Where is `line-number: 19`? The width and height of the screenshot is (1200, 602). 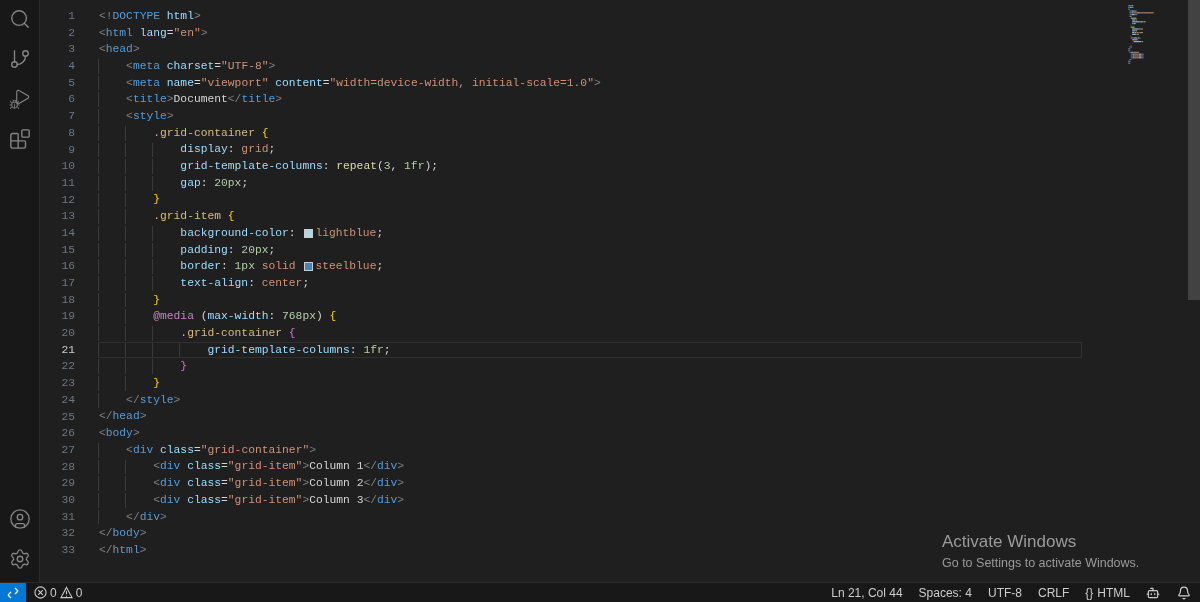
line-number: 19 is located at coordinates (68, 317).